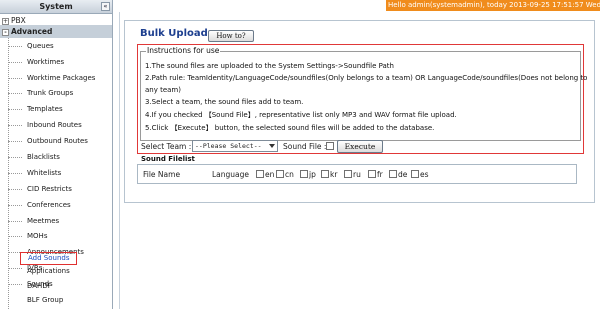 This screenshot has height=309, width=600. I want to click on sidebar-group-label: Advanced, so click(32, 31).